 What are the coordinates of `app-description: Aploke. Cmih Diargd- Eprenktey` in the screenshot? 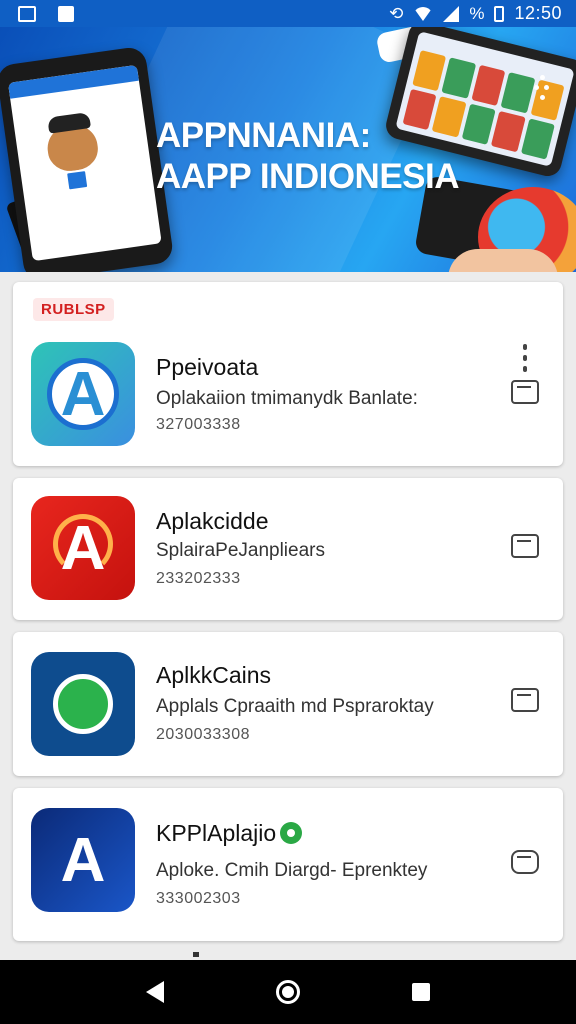 It's located at (292, 870).